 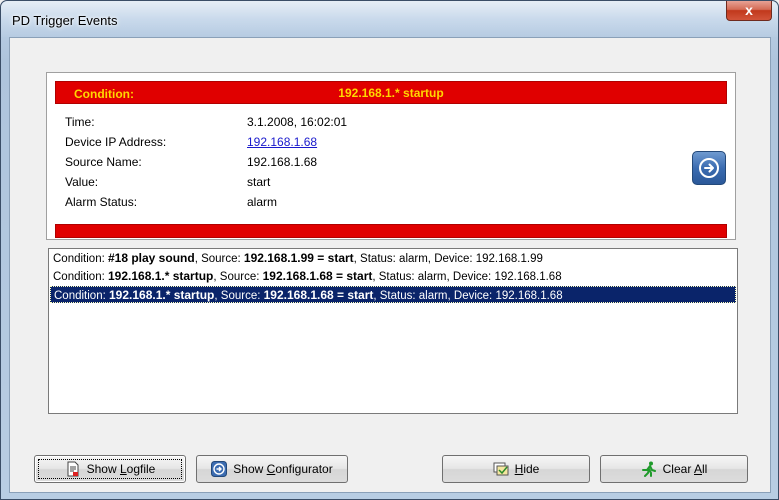 What do you see at coordinates (501, 469) in the screenshot?
I see `hide-icon` at bounding box center [501, 469].